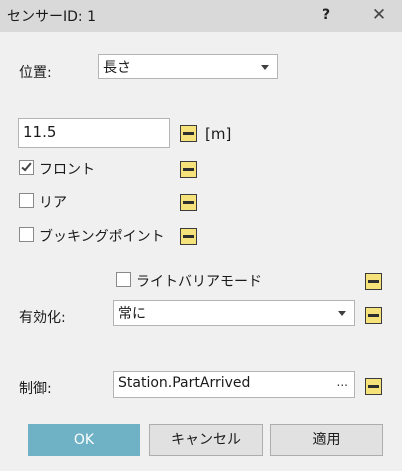 The image size is (402, 471). What do you see at coordinates (67, 170) in the screenshot?
I see `front-label: フロント` at bounding box center [67, 170].